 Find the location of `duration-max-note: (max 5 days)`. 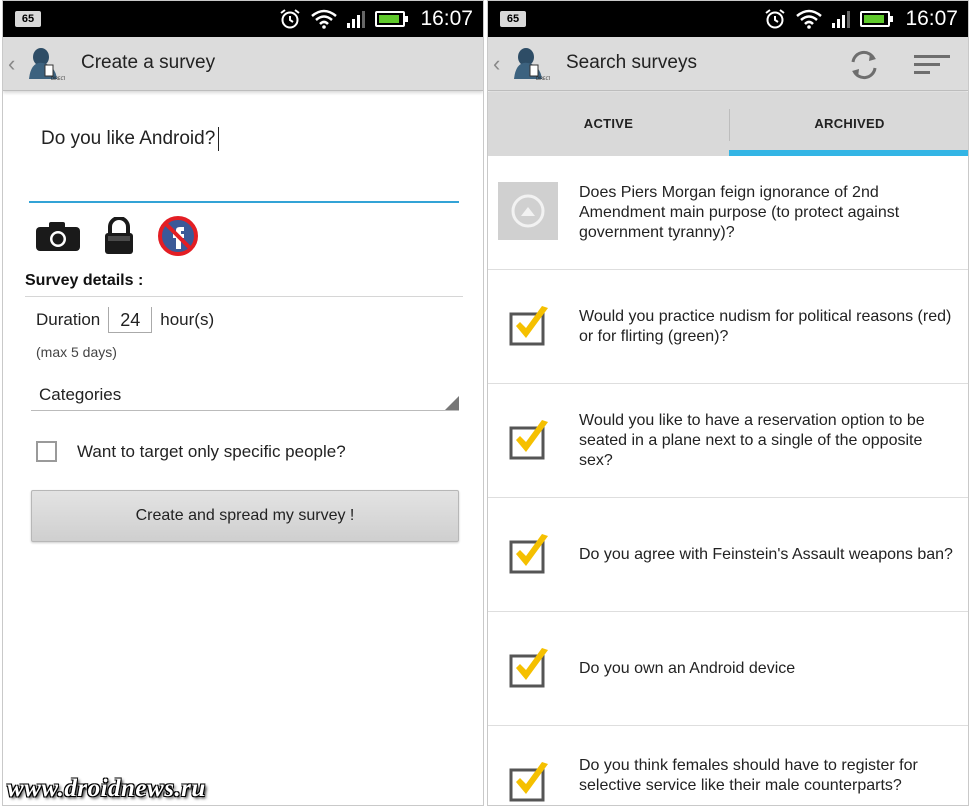

duration-max-note: (max 5 days) is located at coordinates (76, 352).